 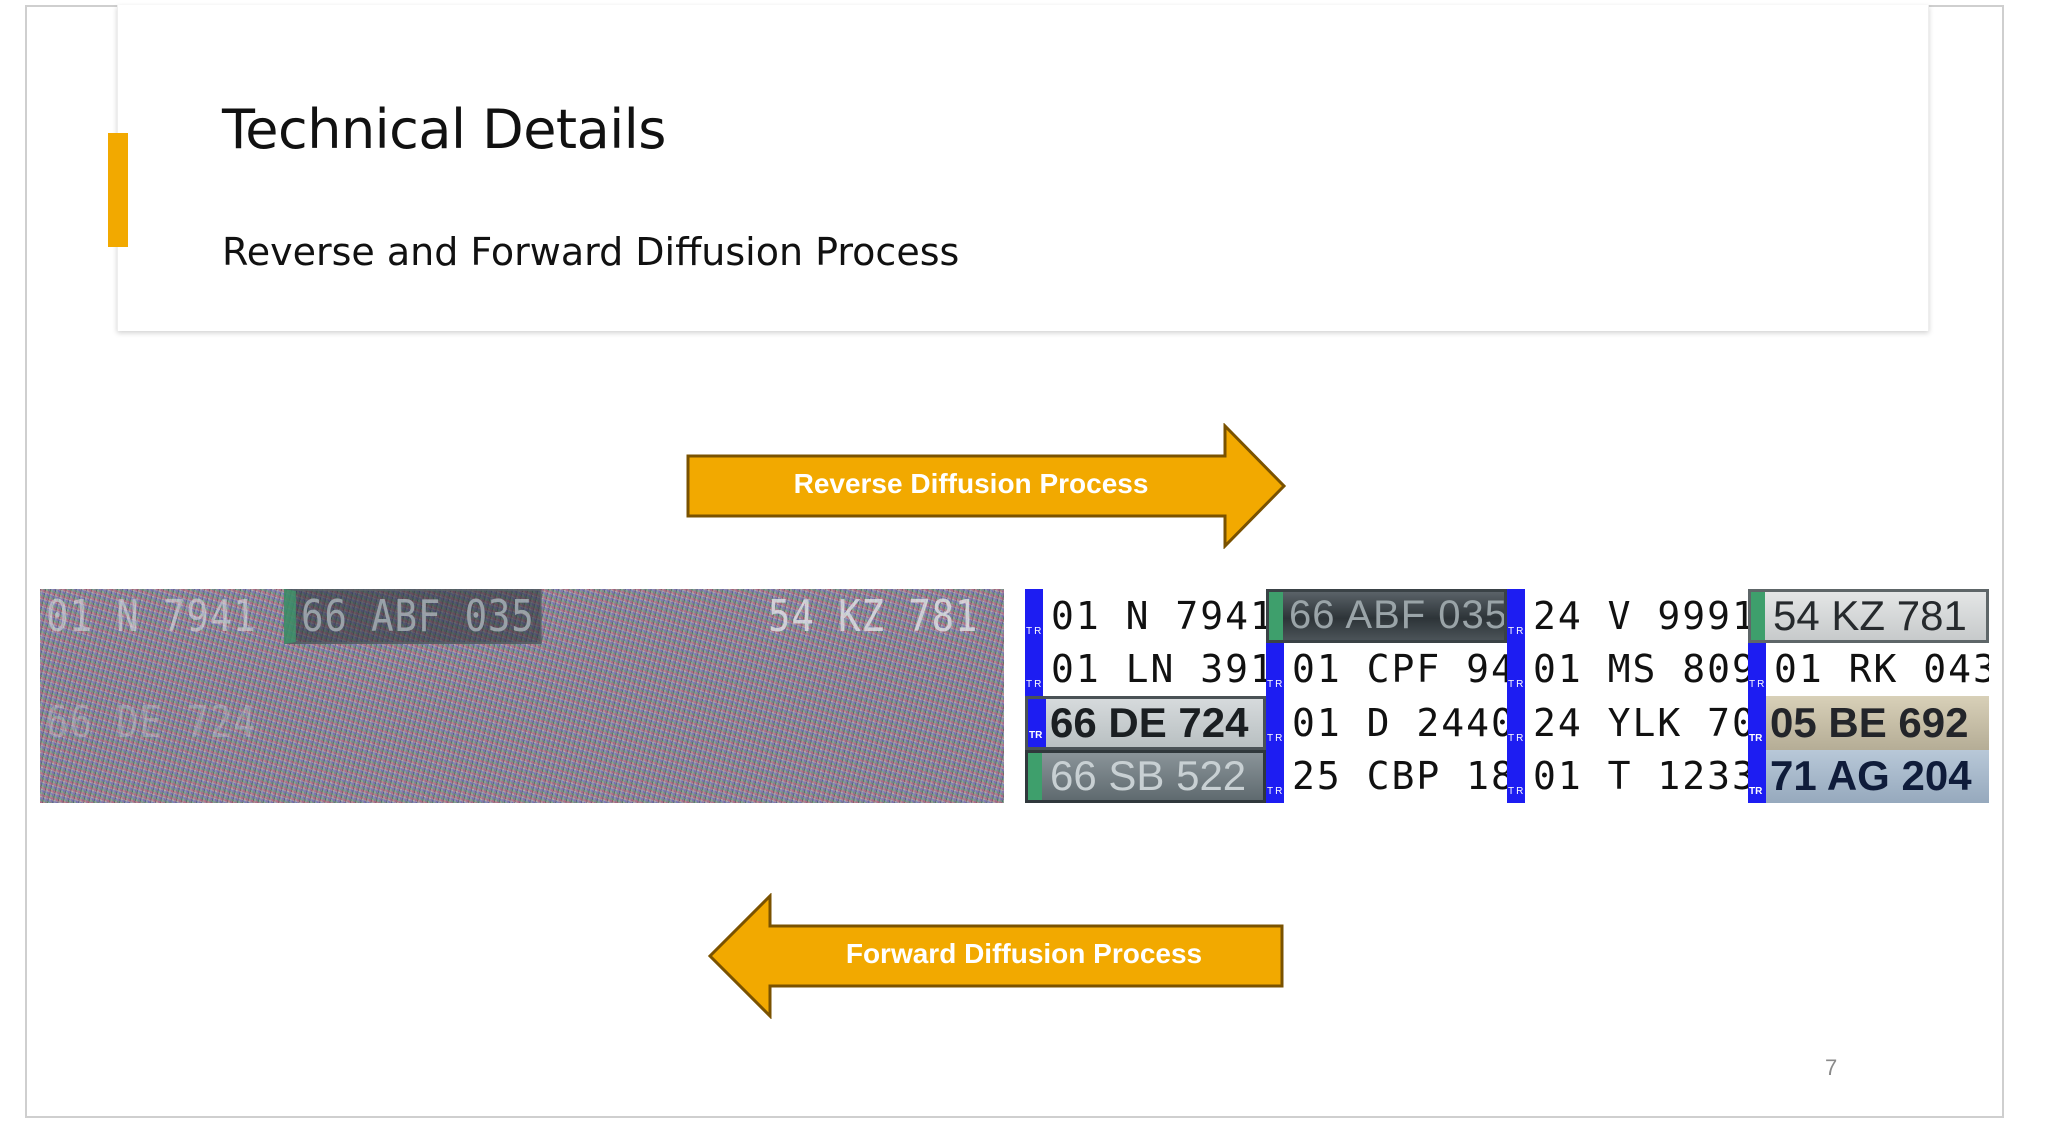 What do you see at coordinates (1145, 616) in the screenshot?
I see `plate: 01 N 7941` at bounding box center [1145, 616].